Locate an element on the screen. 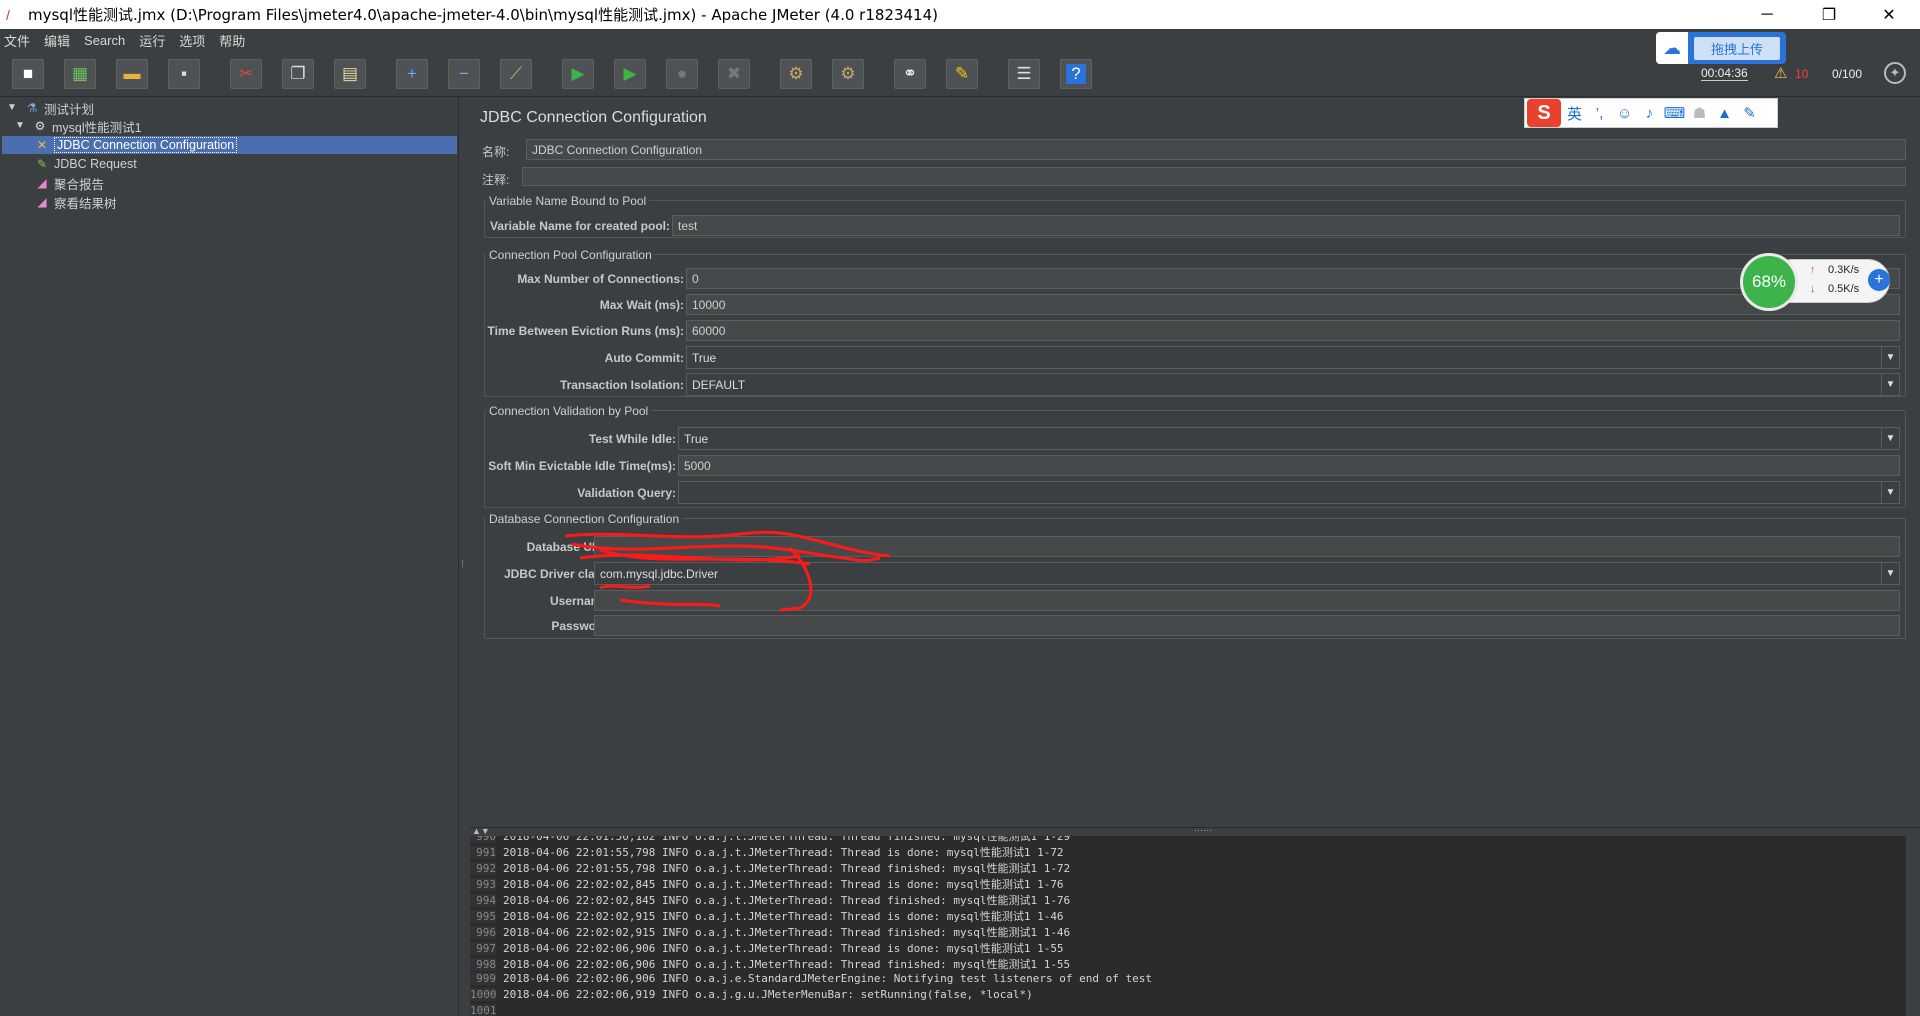 The image size is (1920, 1016). help-icon: ? is located at coordinates (1076, 74).